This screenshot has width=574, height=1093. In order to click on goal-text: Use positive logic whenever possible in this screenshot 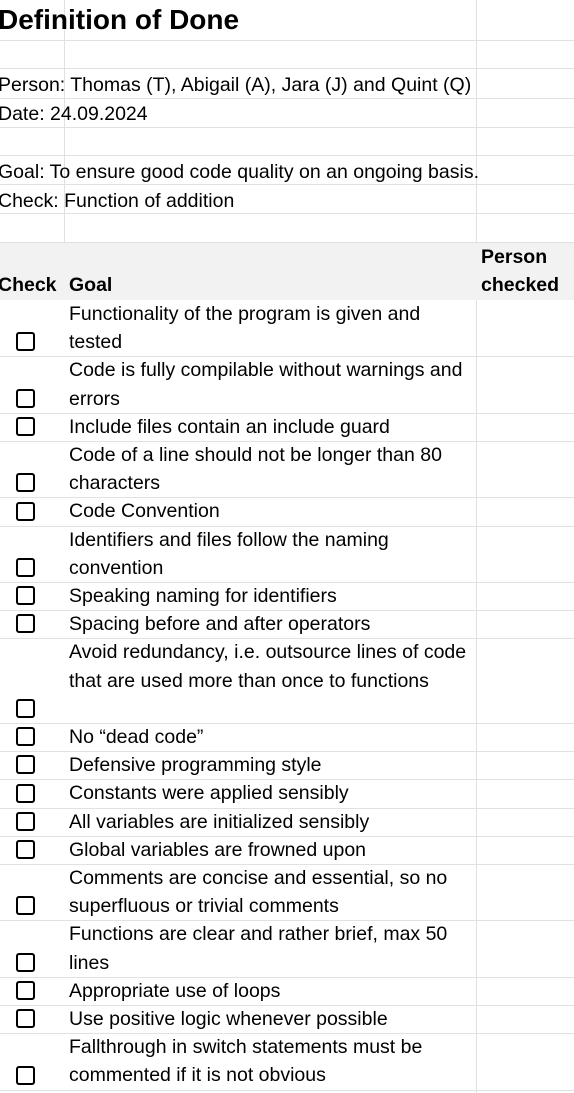, I will do `click(228, 1019)`.